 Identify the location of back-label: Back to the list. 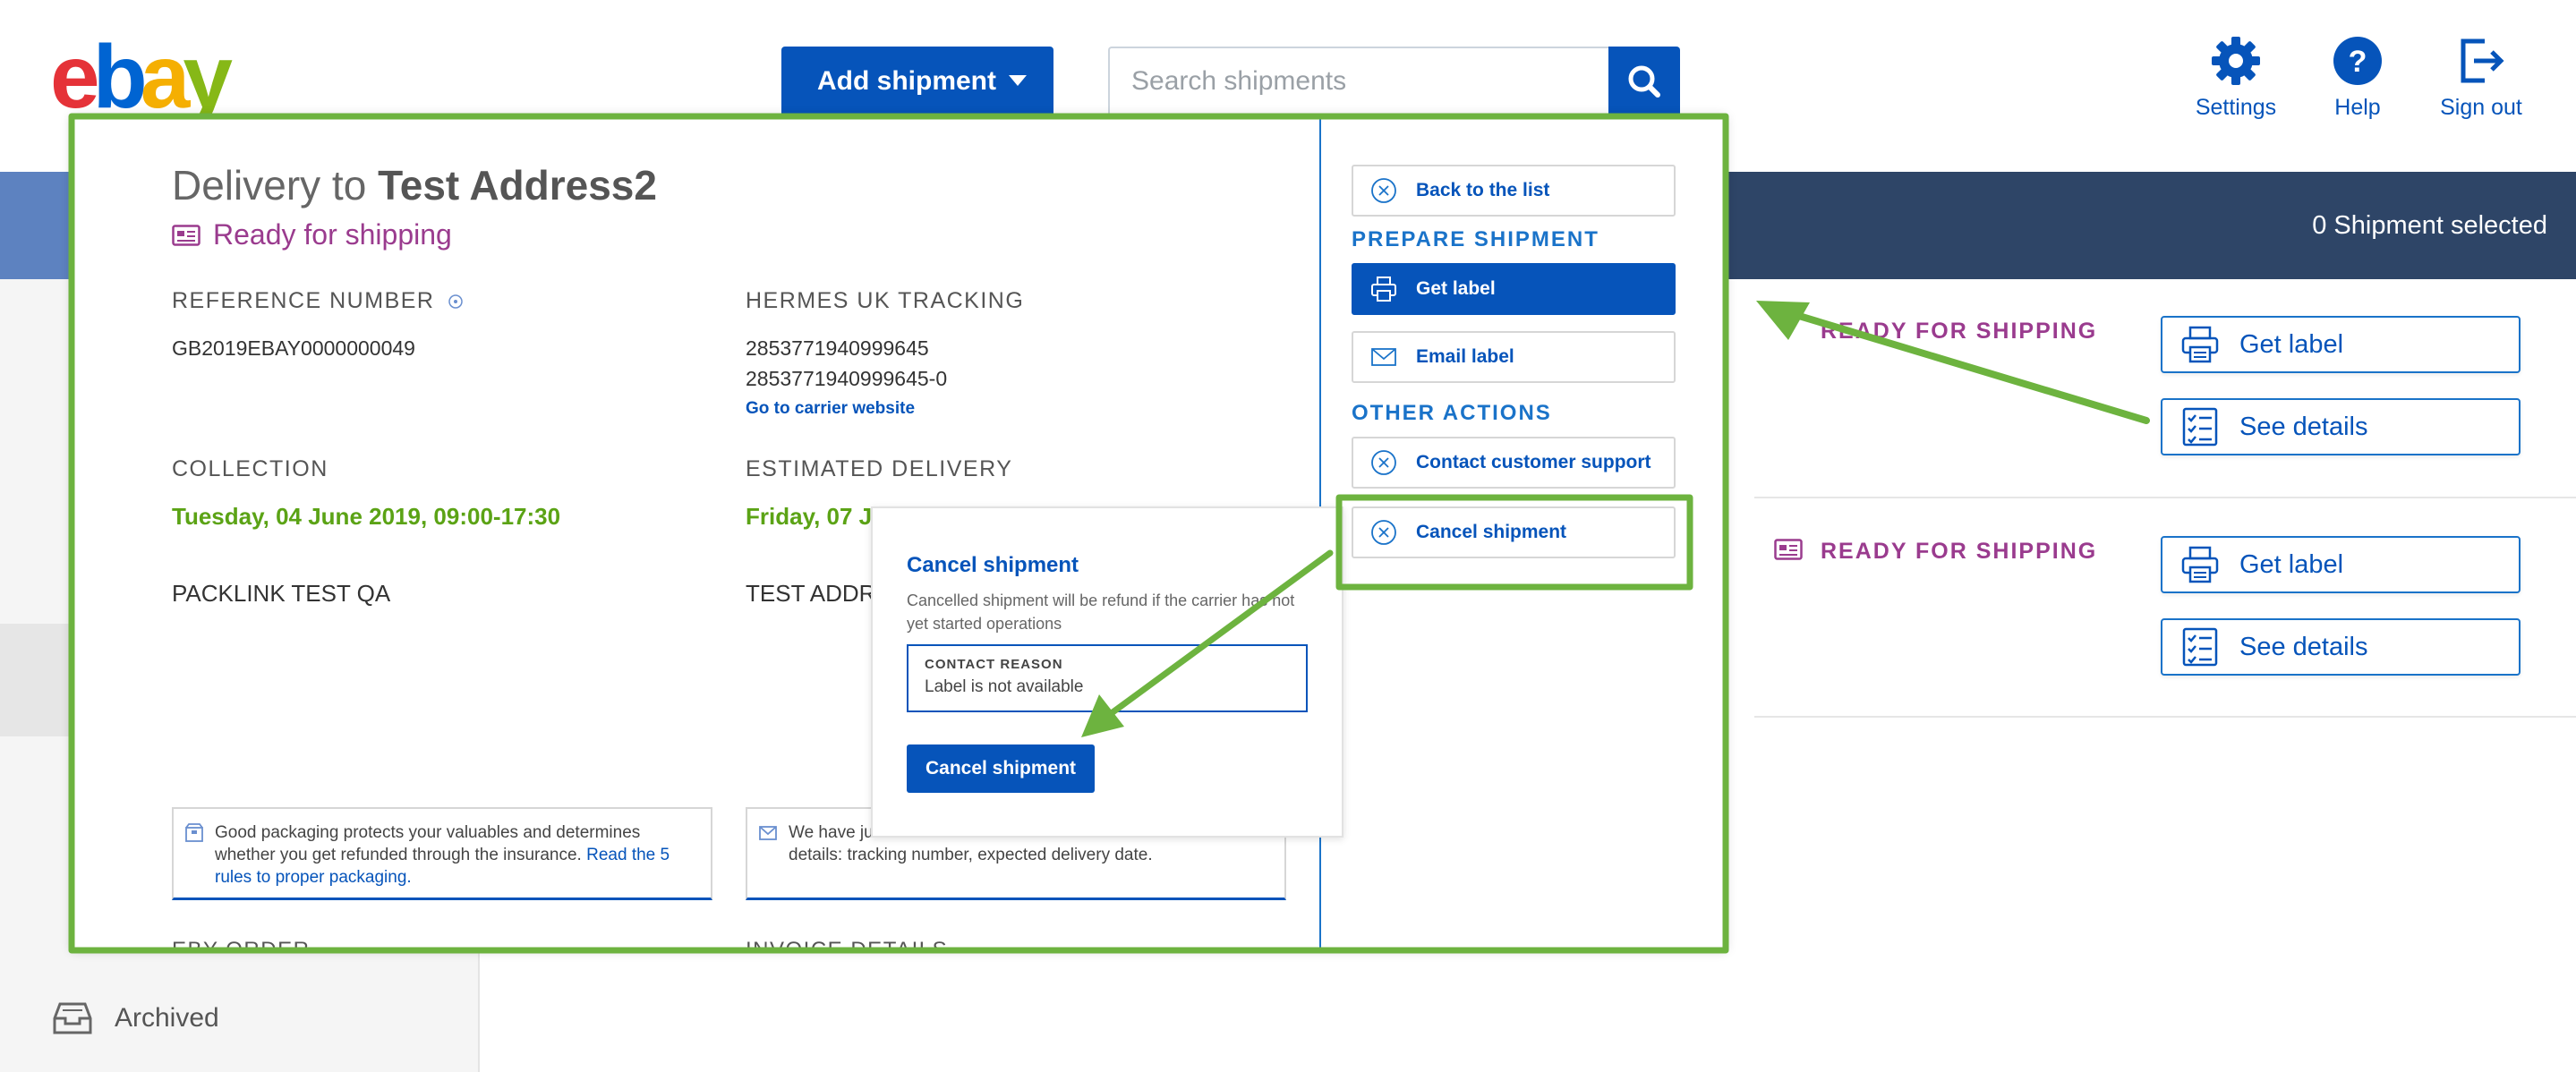
(1483, 190).